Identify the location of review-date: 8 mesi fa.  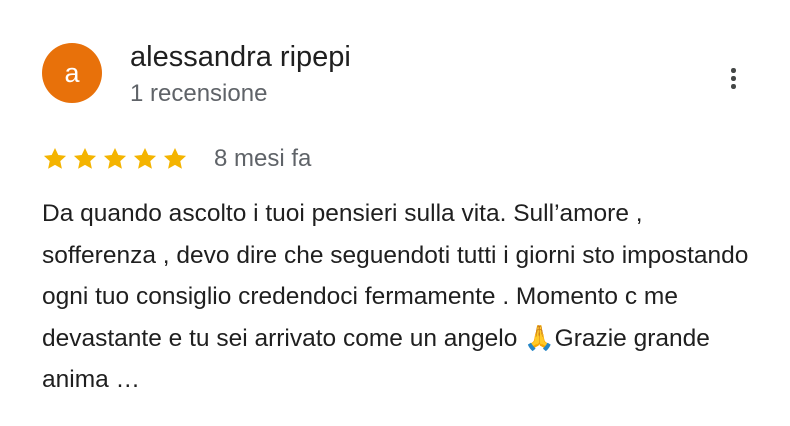
(263, 158).